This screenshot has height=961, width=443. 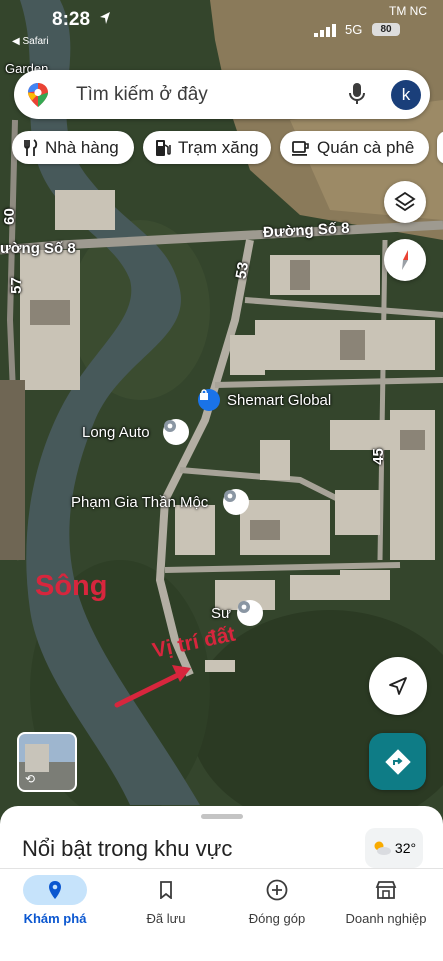 I want to click on street-view-thumbnail: ⟲, so click(x=47, y=762).